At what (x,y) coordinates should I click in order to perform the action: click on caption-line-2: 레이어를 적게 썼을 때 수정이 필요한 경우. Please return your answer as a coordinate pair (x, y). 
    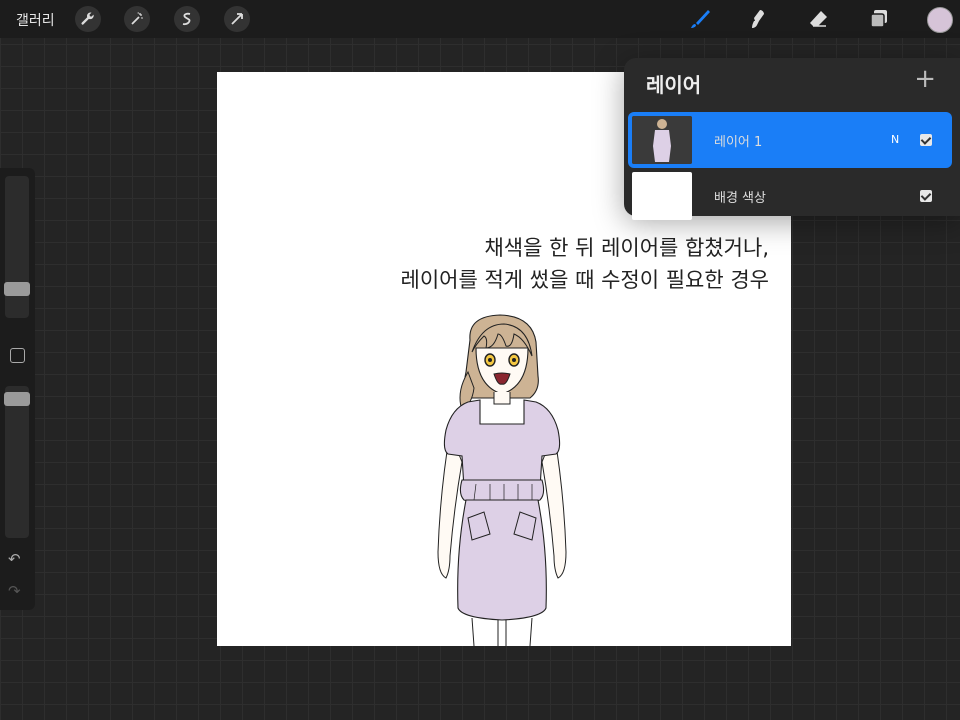
    Looking at the image, I should click on (585, 280).